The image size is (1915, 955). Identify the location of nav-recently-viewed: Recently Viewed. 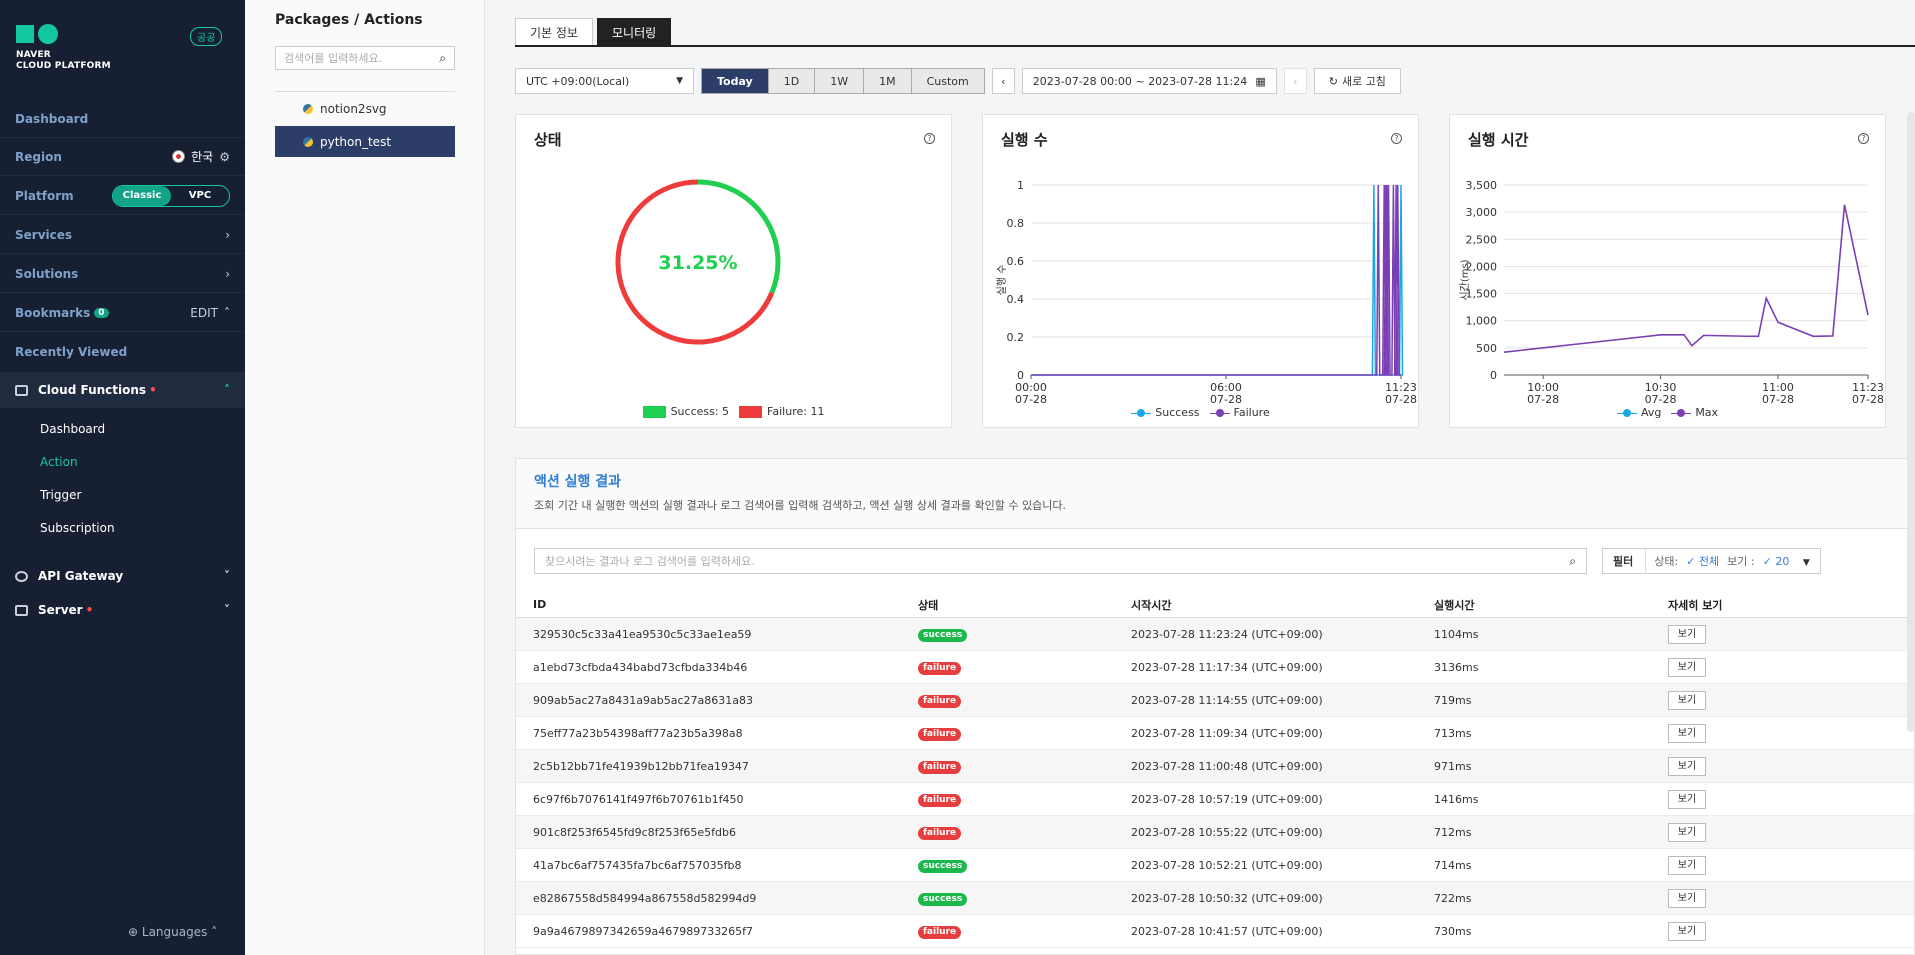
(122, 352).